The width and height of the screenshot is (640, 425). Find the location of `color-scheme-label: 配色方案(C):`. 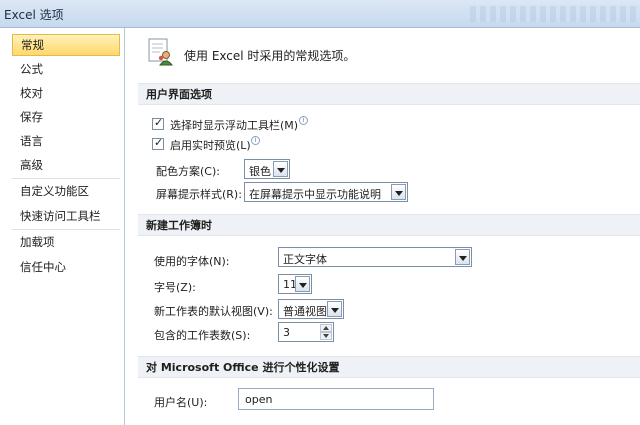

color-scheme-label: 配色方案(C): is located at coordinates (188, 171).